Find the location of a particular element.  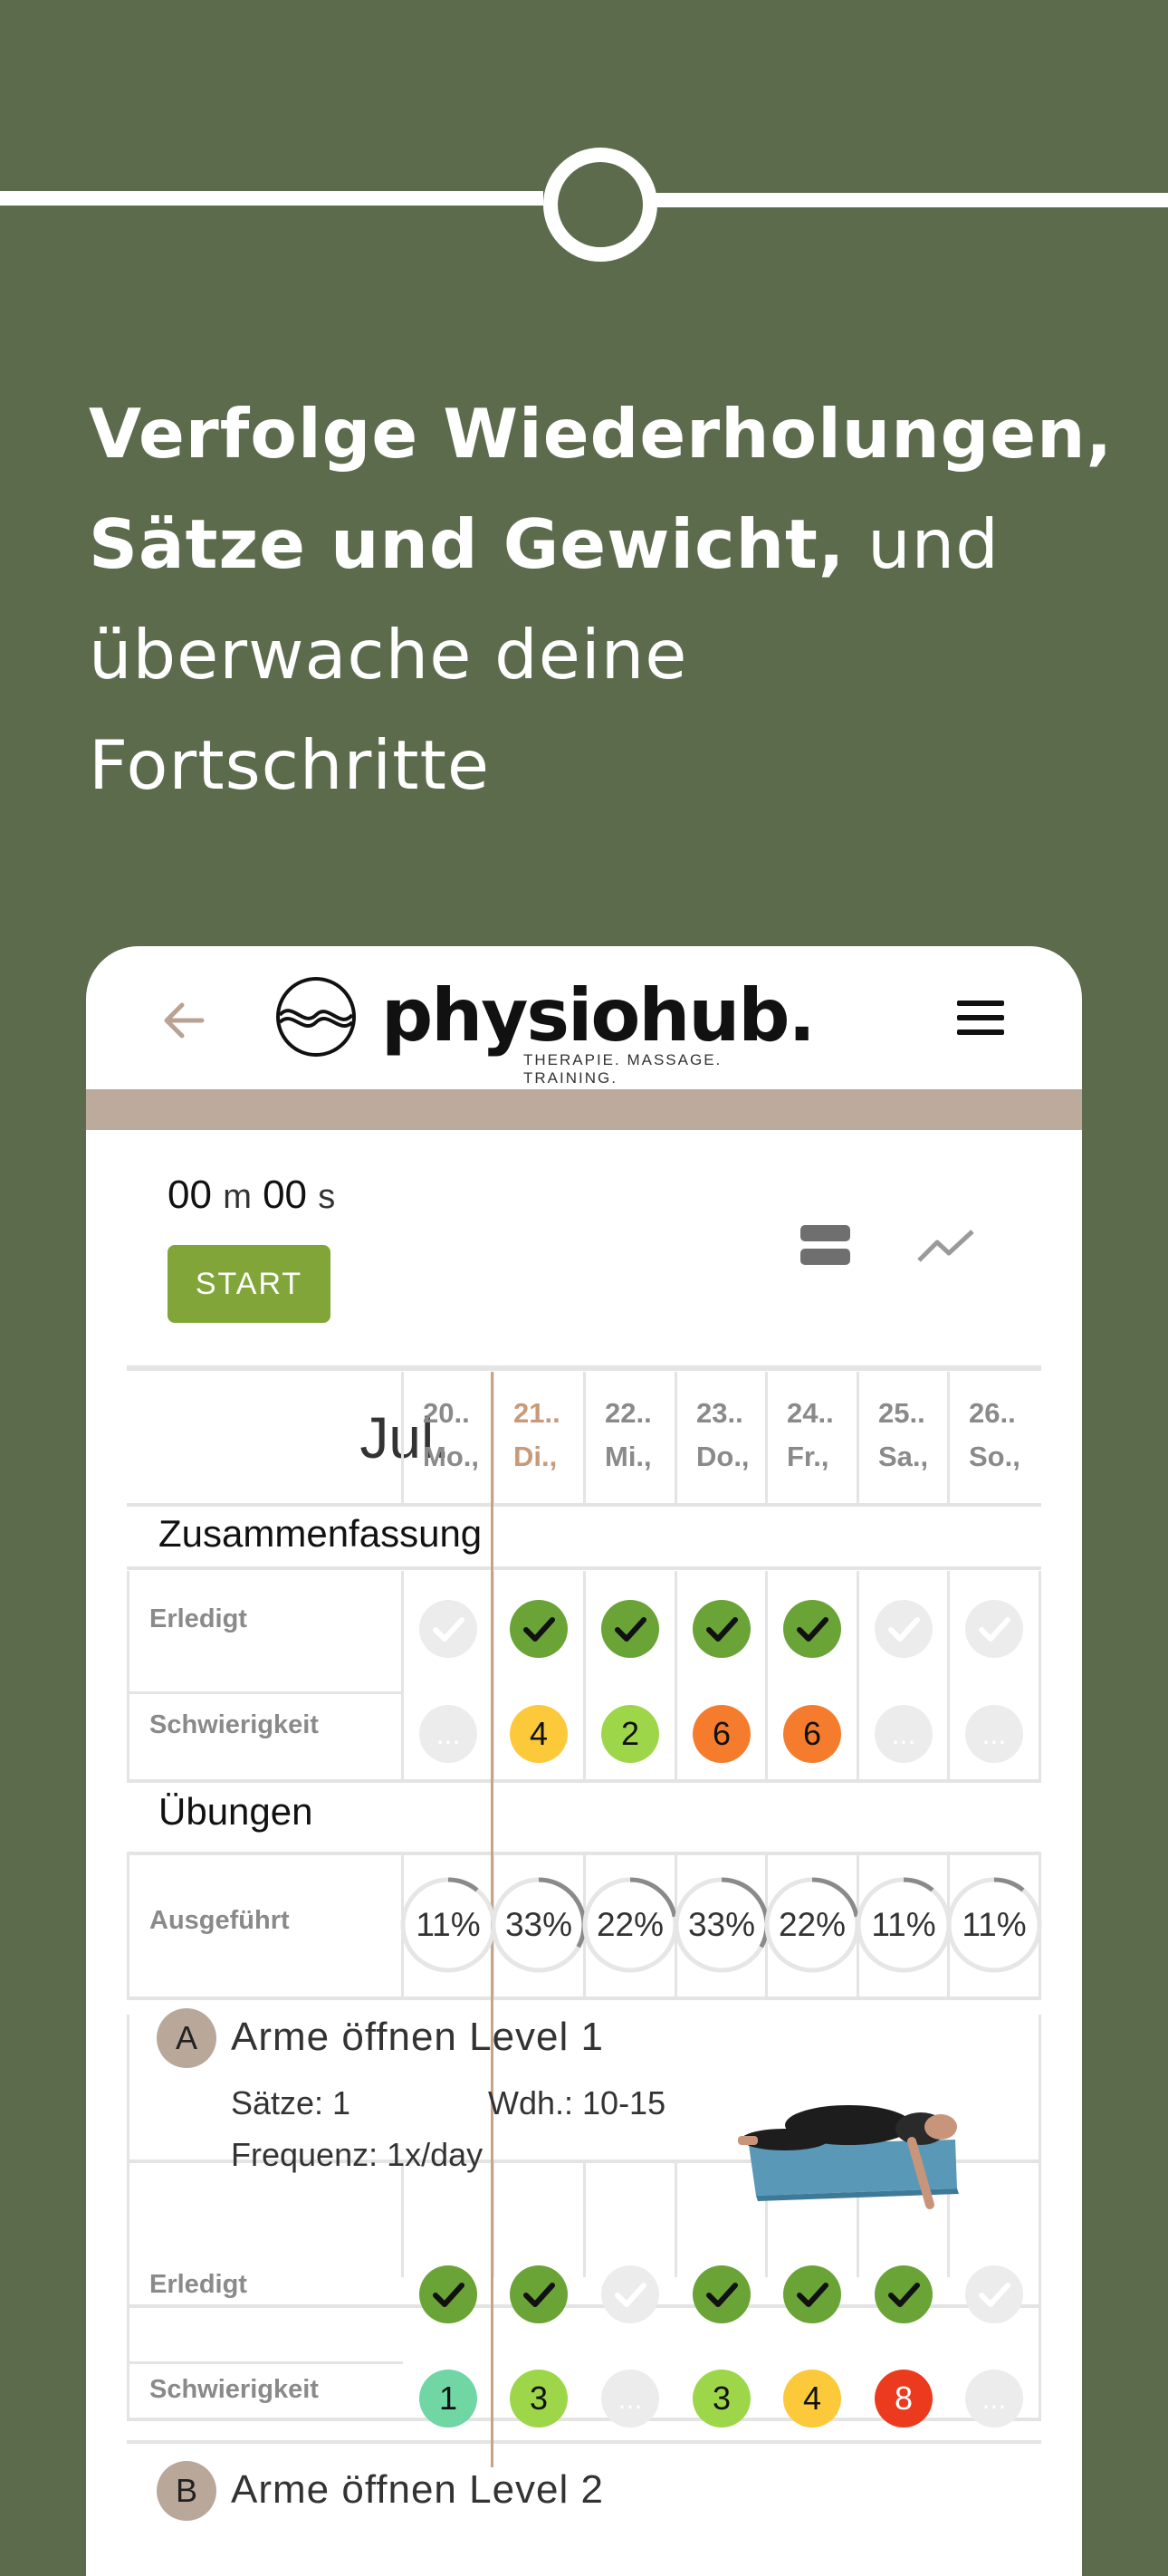

day-header: 23.. Do., is located at coordinates (721, 1437).